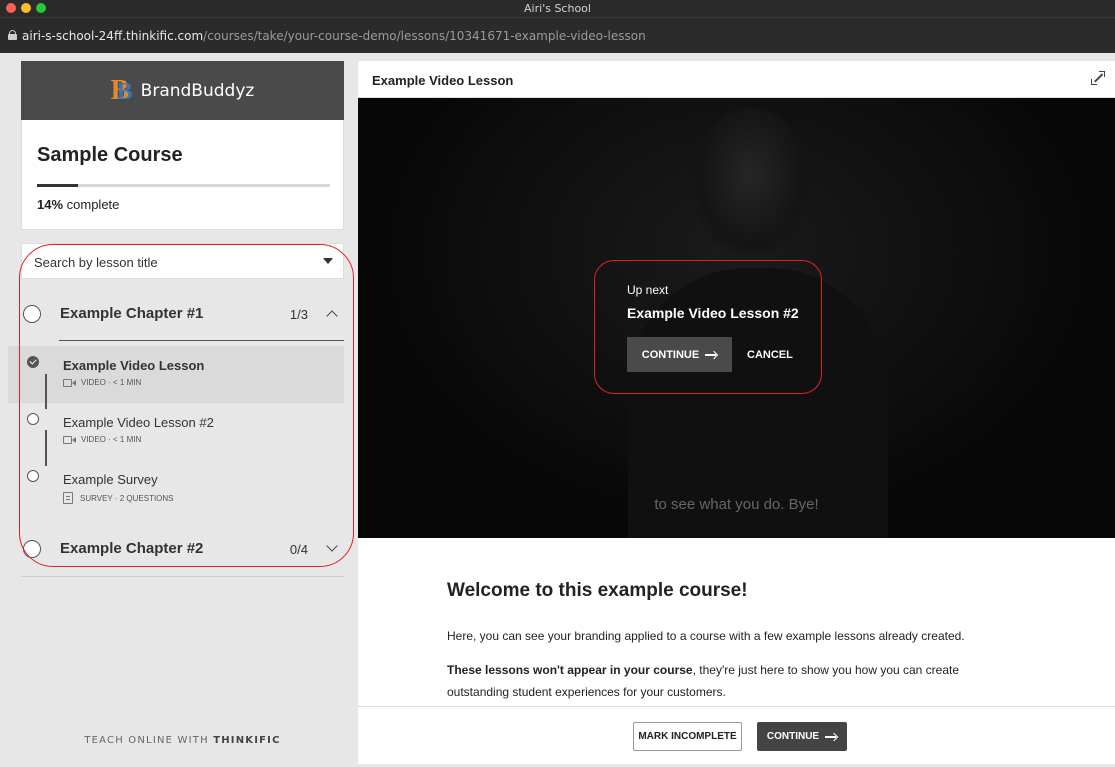 The height and width of the screenshot is (767, 1115). I want to click on lesson-footer-bar: MARK INCOMPLETE CONTINUE, so click(736, 735).